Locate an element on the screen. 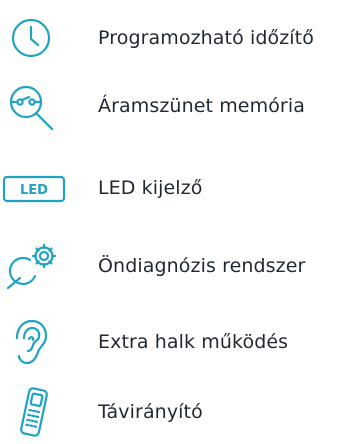 Image resolution: width=360 pixels, height=444 pixels. feature-label-led-display: LED kijelző is located at coordinates (150, 188).